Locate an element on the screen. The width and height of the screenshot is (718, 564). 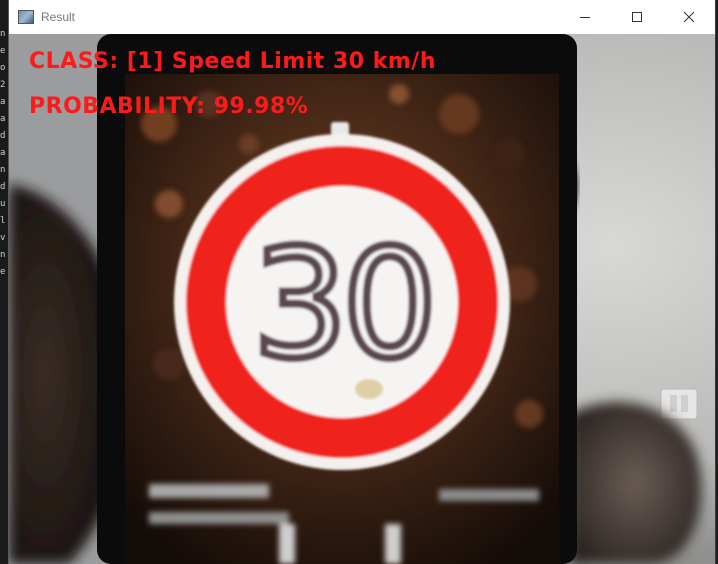
close-icon is located at coordinates (689, 17).